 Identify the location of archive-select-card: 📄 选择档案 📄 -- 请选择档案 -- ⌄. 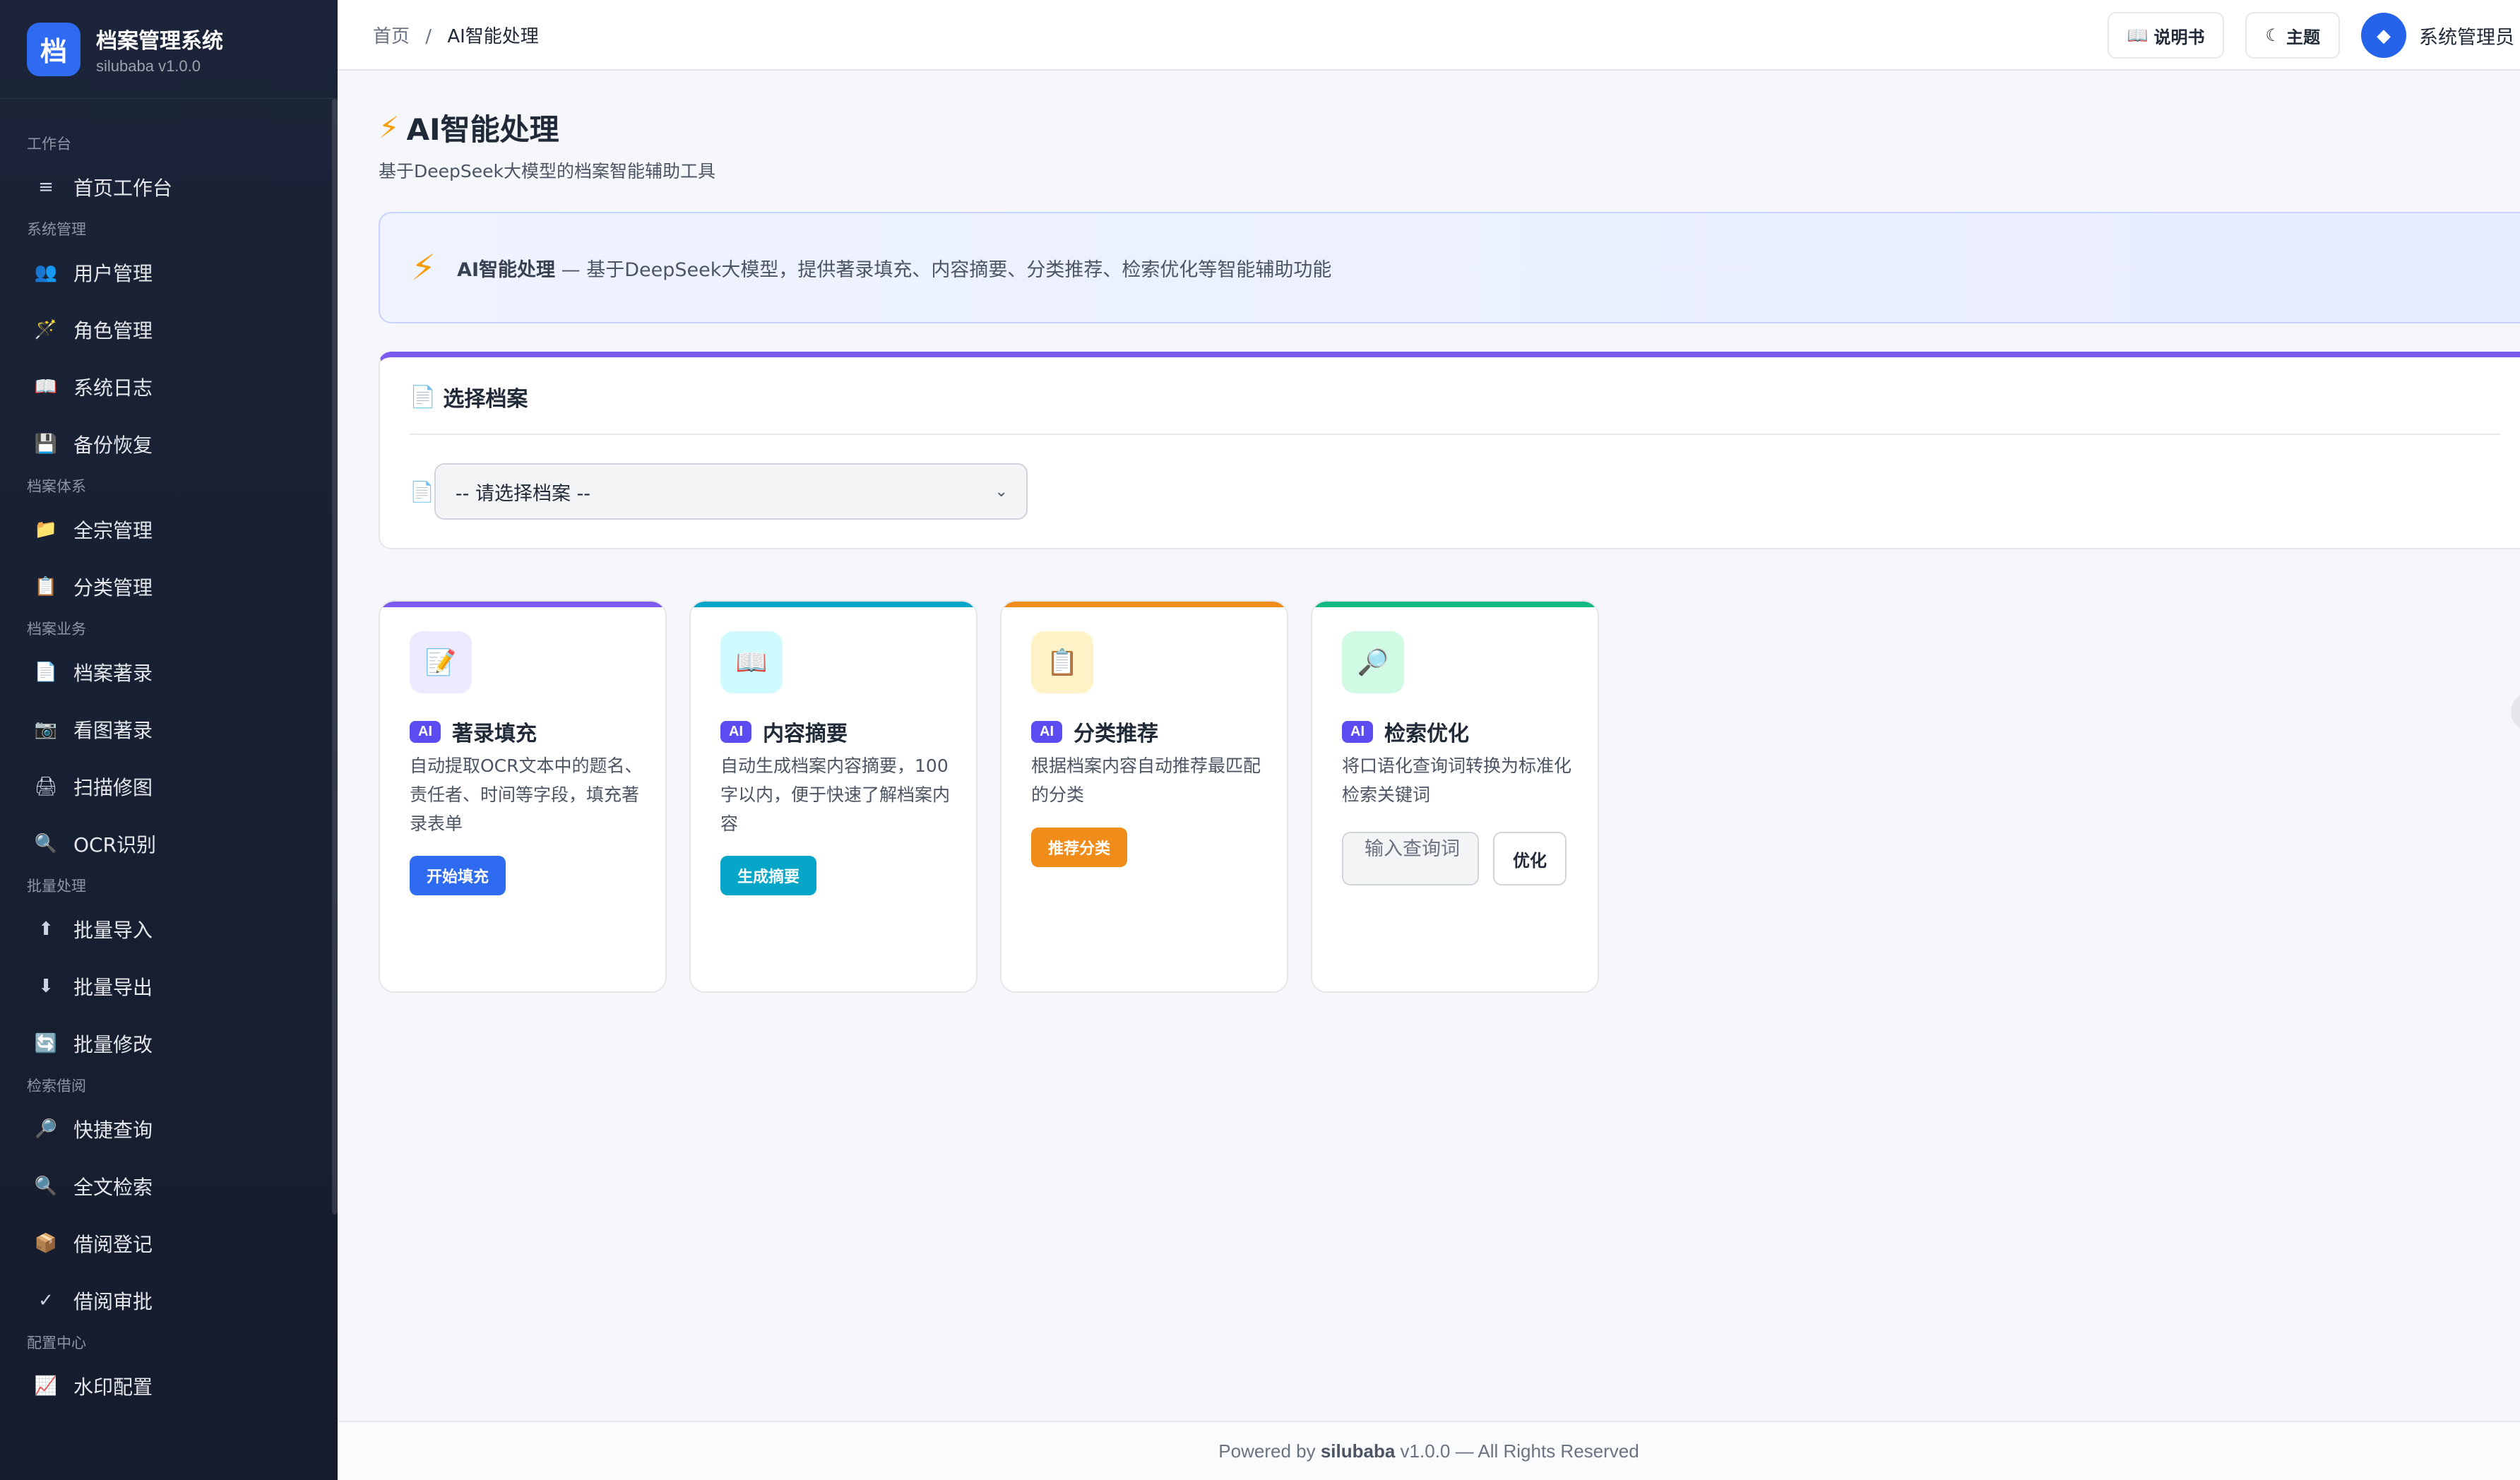
(1450, 451).